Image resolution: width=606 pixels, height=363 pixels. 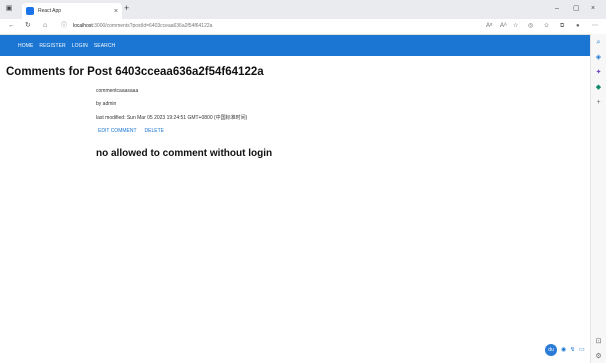 What do you see at coordinates (104, 46) in the screenshot?
I see `nav-search: SEARCH` at bounding box center [104, 46].